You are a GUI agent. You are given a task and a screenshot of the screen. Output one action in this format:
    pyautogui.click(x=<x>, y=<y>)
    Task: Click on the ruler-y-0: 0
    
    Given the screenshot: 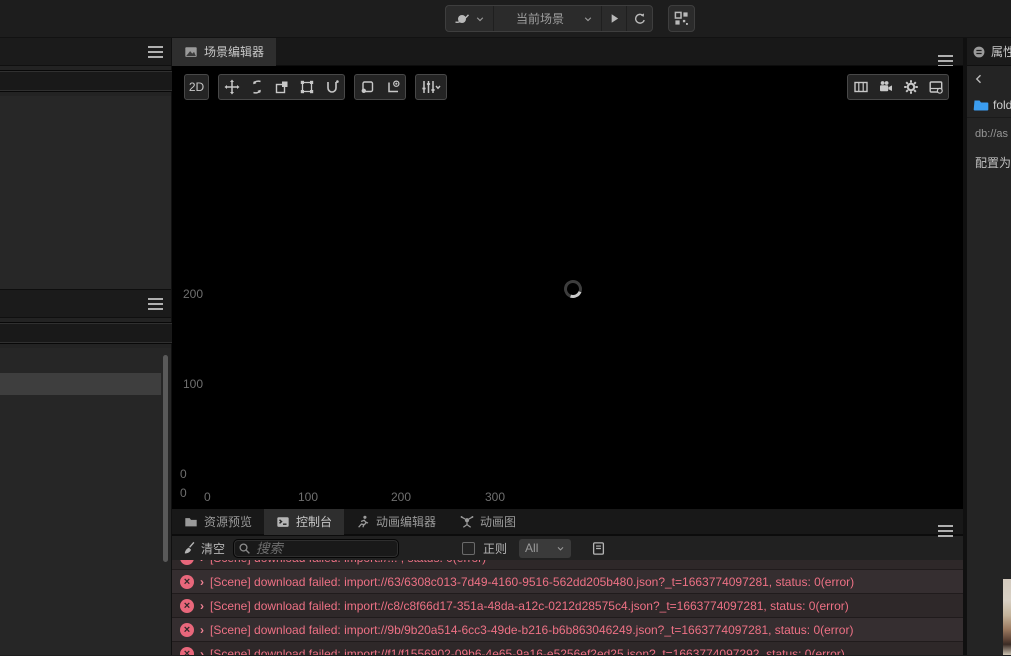 What is the action you would take?
    pyautogui.click(x=183, y=474)
    